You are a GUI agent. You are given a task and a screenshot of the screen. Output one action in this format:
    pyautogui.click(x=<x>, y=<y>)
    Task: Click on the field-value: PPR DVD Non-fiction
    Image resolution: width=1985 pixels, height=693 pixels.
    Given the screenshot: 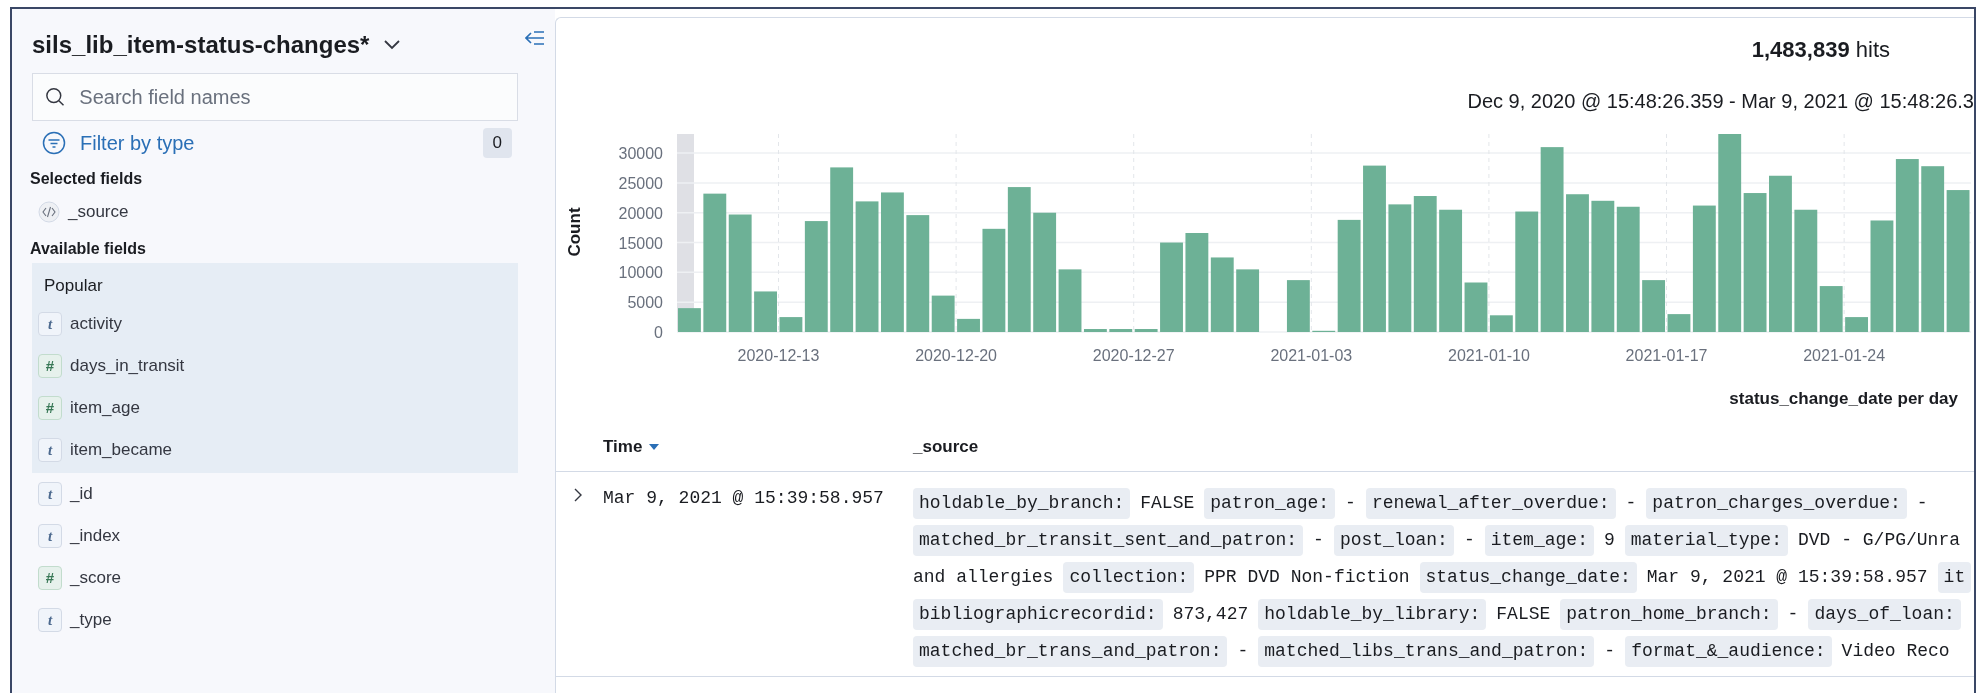 What is the action you would take?
    pyautogui.click(x=1307, y=577)
    